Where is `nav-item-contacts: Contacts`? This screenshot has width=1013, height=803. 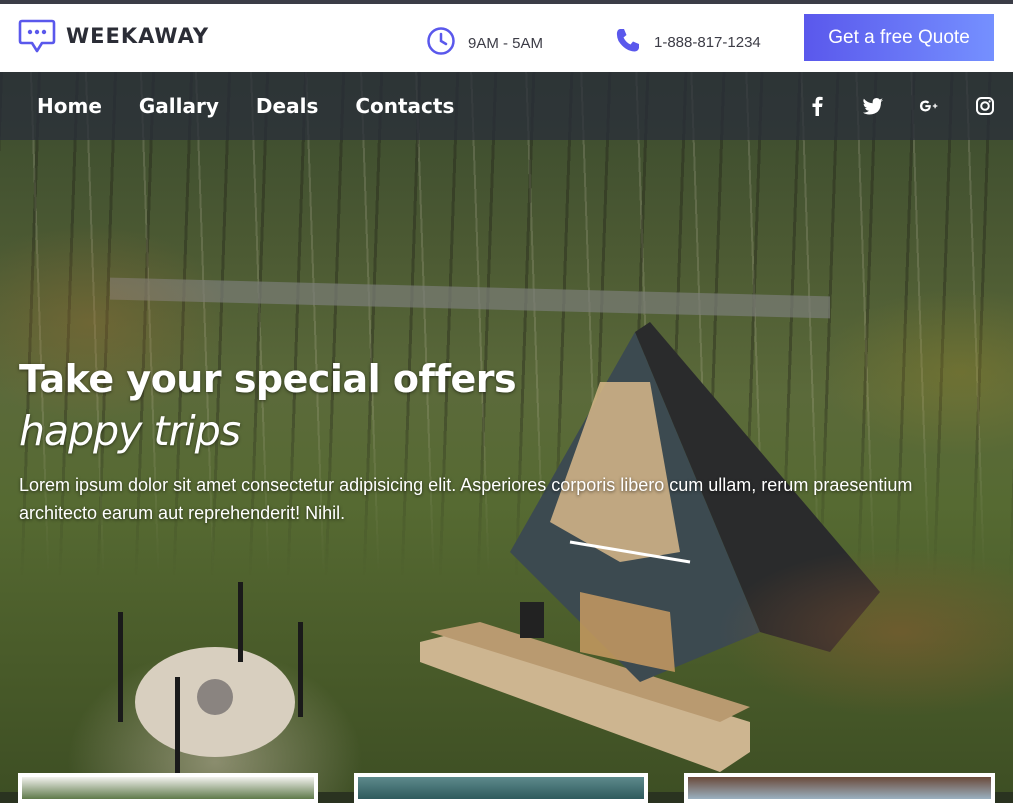 nav-item-contacts: Contacts is located at coordinates (404, 106).